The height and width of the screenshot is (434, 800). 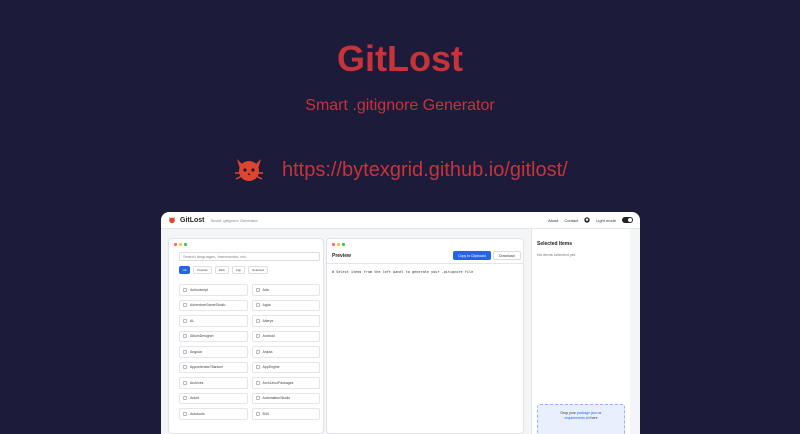 I want to click on window-dots, so click(x=180, y=244).